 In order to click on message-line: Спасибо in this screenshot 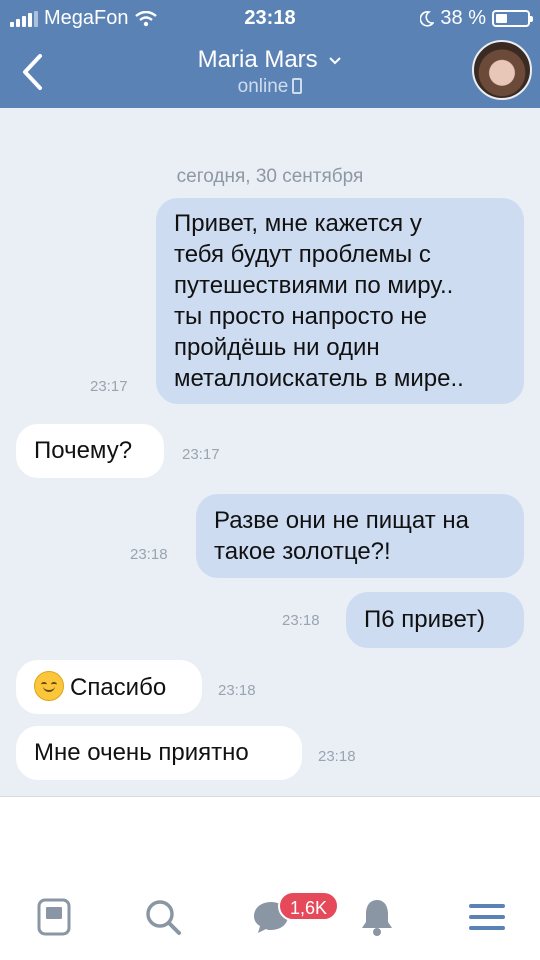, I will do `click(118, 687)`.